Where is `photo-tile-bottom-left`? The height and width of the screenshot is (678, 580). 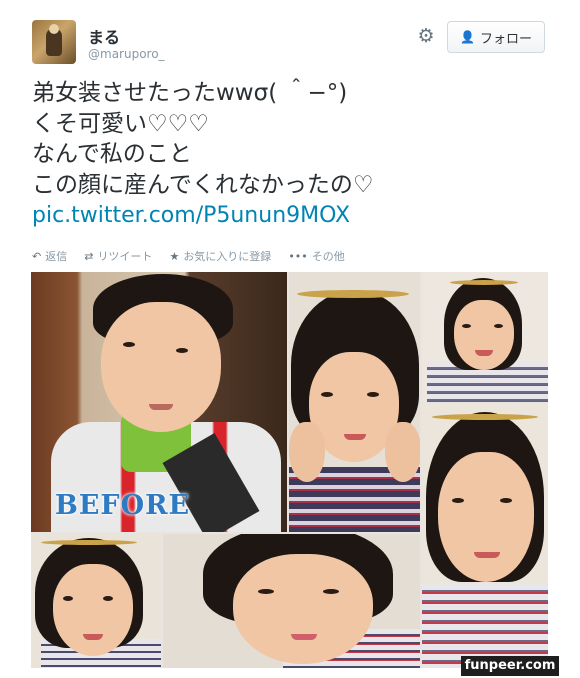 photo-tile-bottom-left is located at coordinates (96, 601).